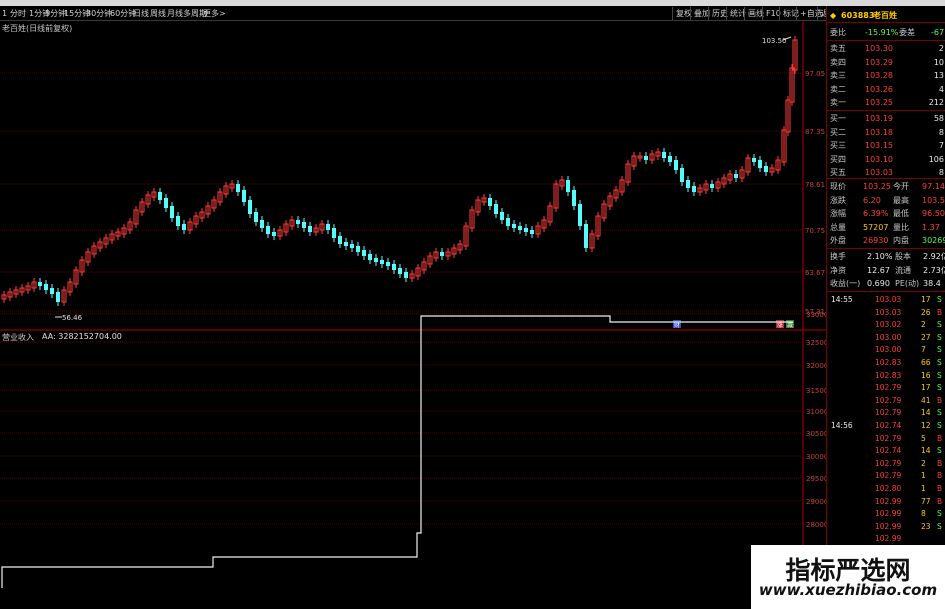  I want to click on tick-price: 102.99, so click(888, 539).